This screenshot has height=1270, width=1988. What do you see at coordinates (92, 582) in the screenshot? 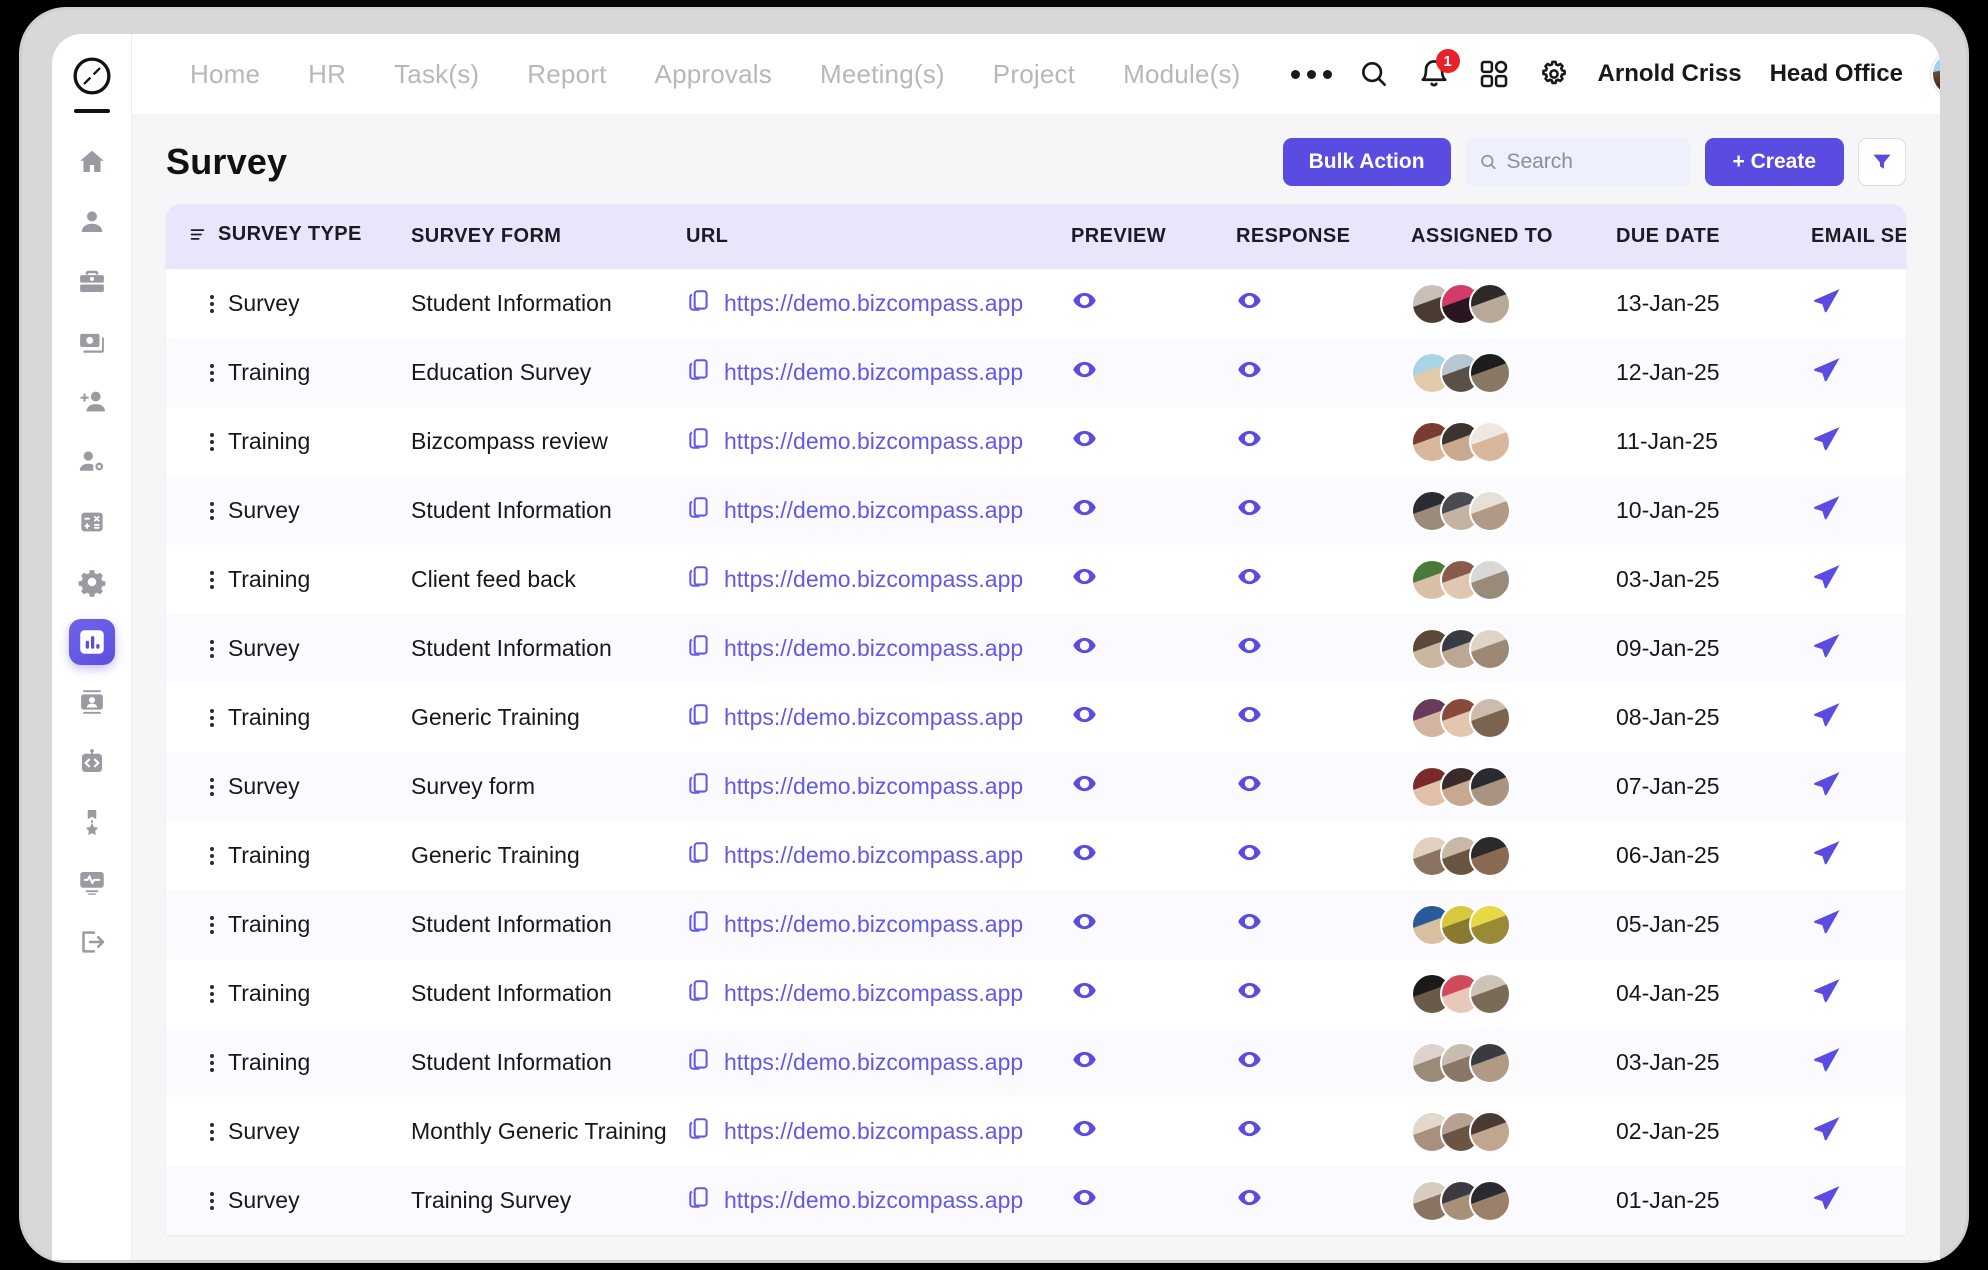
I see `sidebar-item-gear` at bounding box center [92, 582].